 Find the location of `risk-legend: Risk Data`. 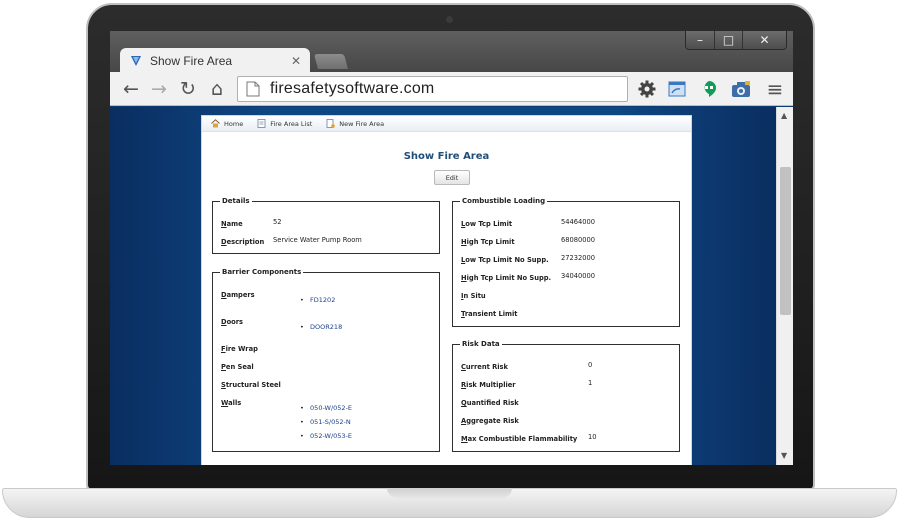

risk-legend: Risk Data is located at coordinates (481, 344).